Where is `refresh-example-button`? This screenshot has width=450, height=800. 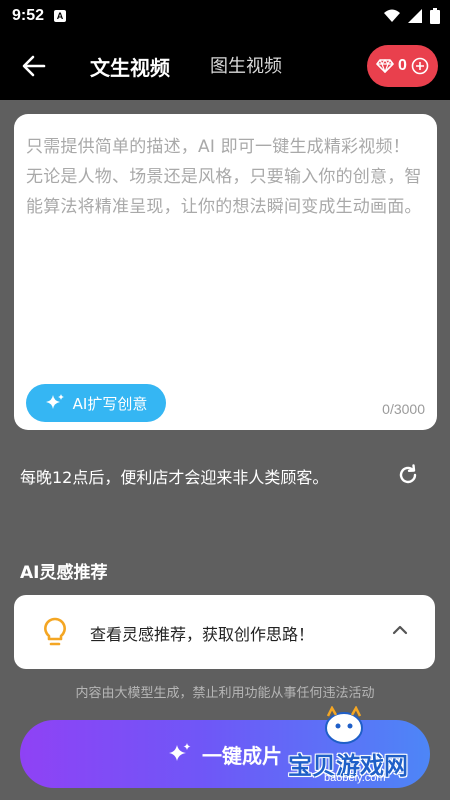
refresh-example-button is located at coordinates (408, 475).